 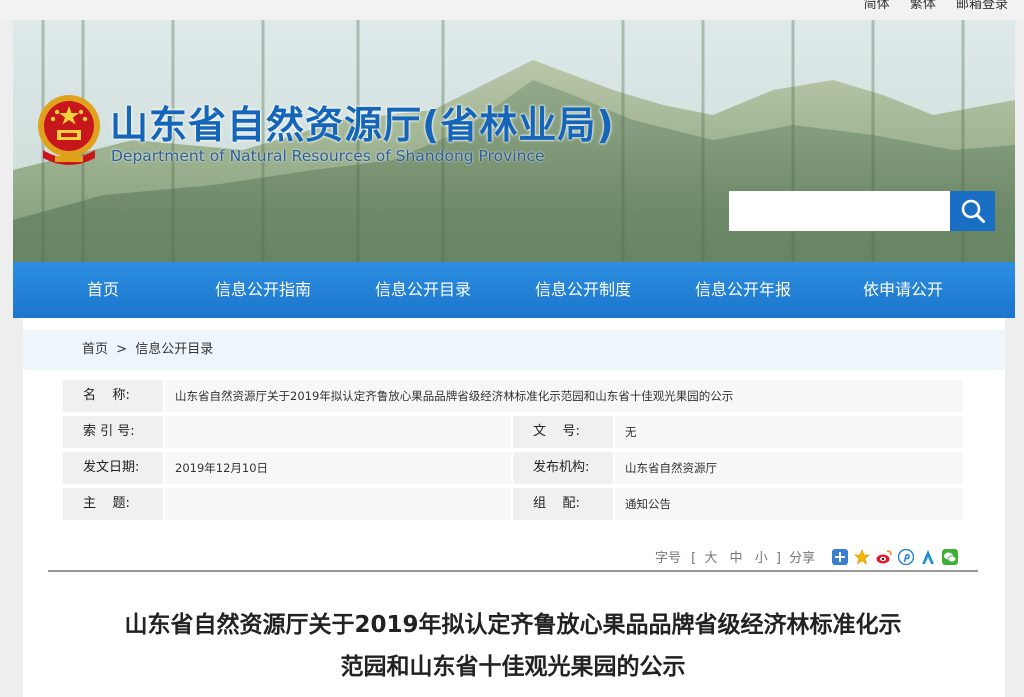 I want to click on meta-value-org: 山东省自然资源厅, so click(x=789, y=468).